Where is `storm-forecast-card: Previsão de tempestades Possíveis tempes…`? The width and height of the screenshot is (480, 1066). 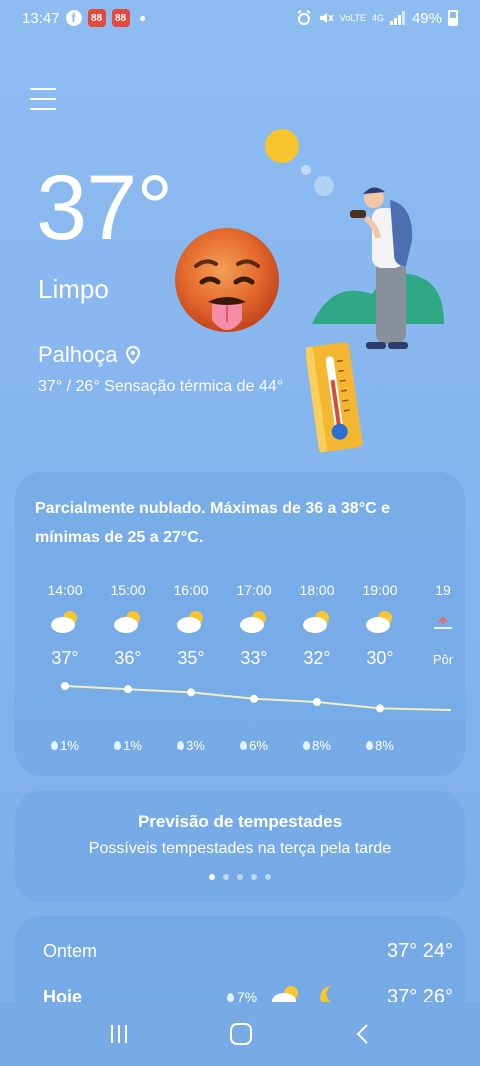 storm-forecast-card: Previsão de tempestades Possíveis tempes… is located at coordinates (240, 846).